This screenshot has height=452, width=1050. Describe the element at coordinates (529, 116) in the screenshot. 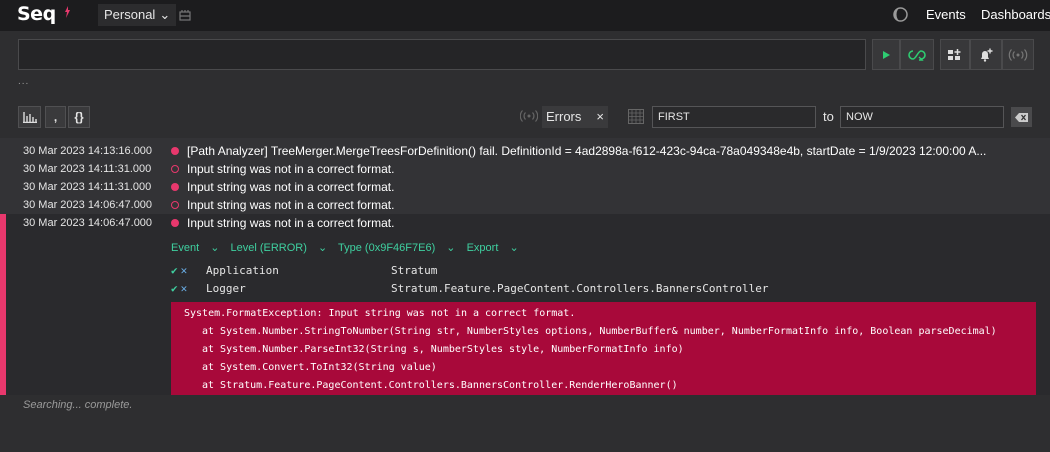

I see `signal-broadcast-icon` at that location.